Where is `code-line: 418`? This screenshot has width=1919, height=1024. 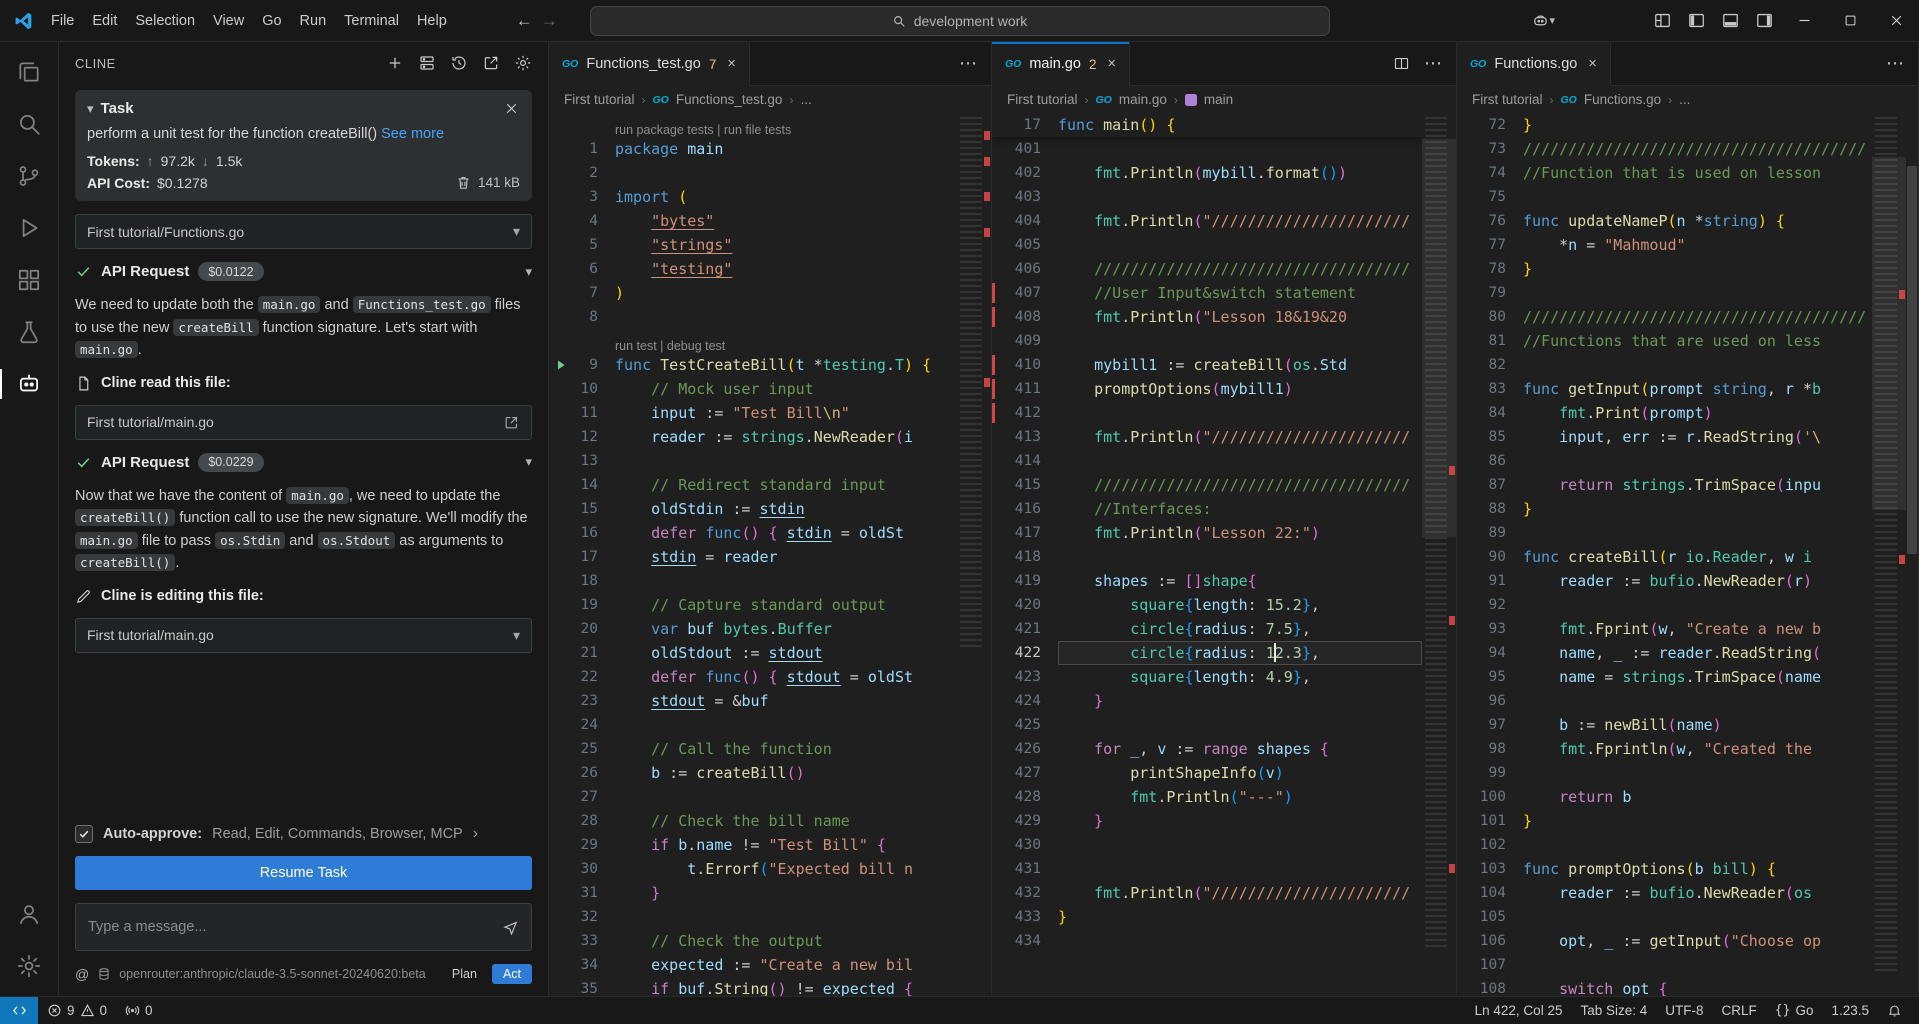
code-line: 418 is located at coordinates (1207, 557).